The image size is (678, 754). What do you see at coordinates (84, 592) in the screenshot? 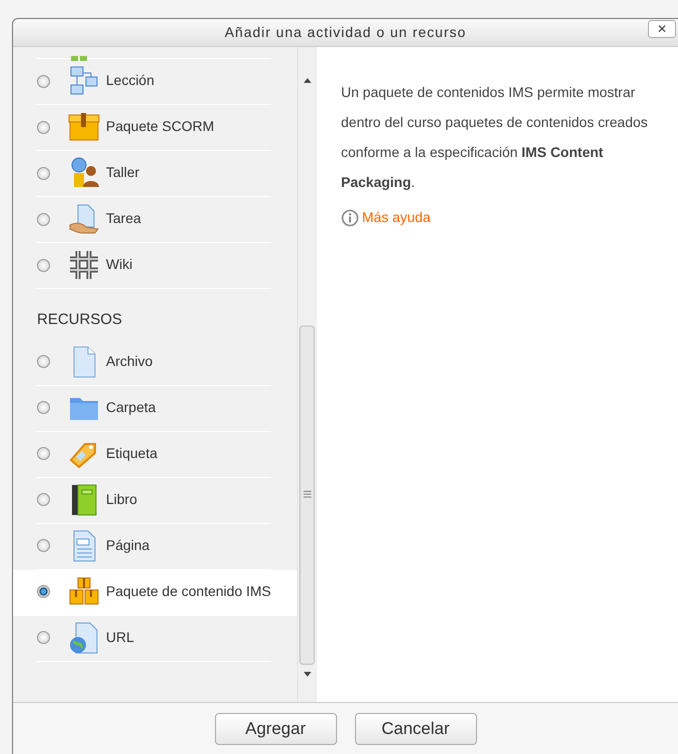
I see `stacked-boxes-icon` at bounding box center [84, 592].